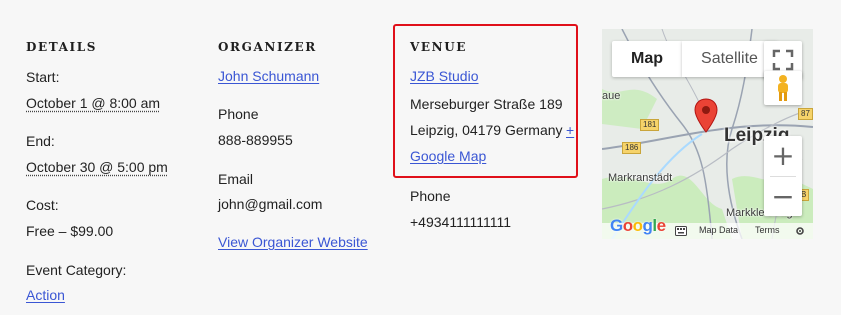  I want to click on map-place-aue: aue, so click(611, 96).